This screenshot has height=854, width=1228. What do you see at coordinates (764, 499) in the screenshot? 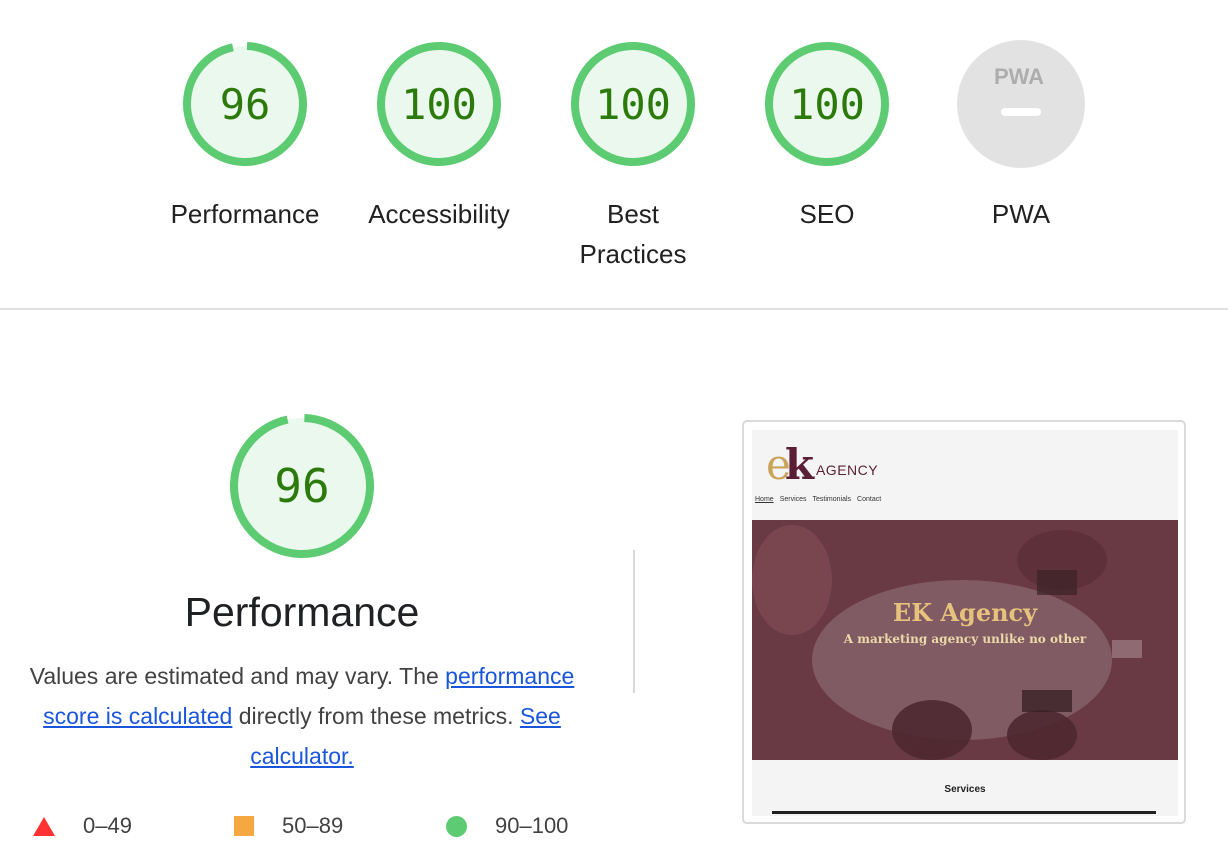
I see `site-nav-home: Home` at bounding box center [764, 499].